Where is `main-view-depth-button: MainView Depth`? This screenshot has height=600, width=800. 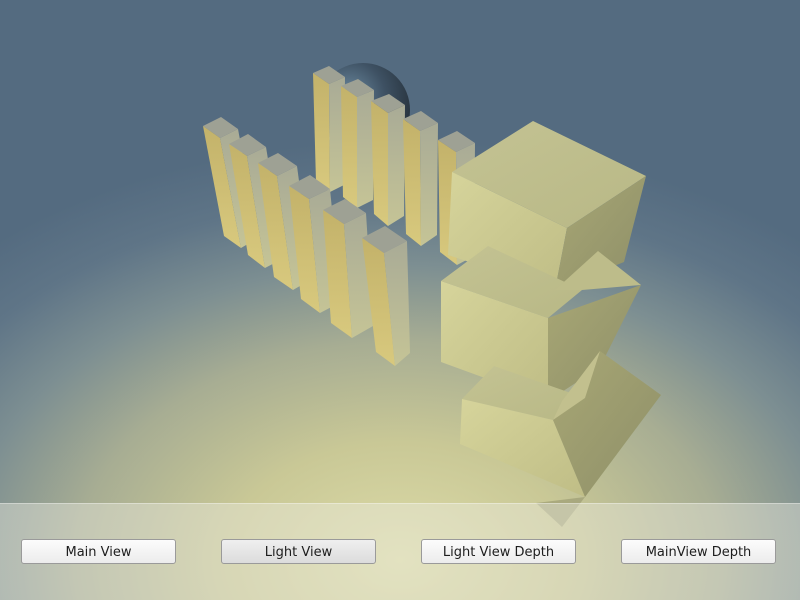
main-view-depth-button: MainView Depth is located at coordinates (698, 551).